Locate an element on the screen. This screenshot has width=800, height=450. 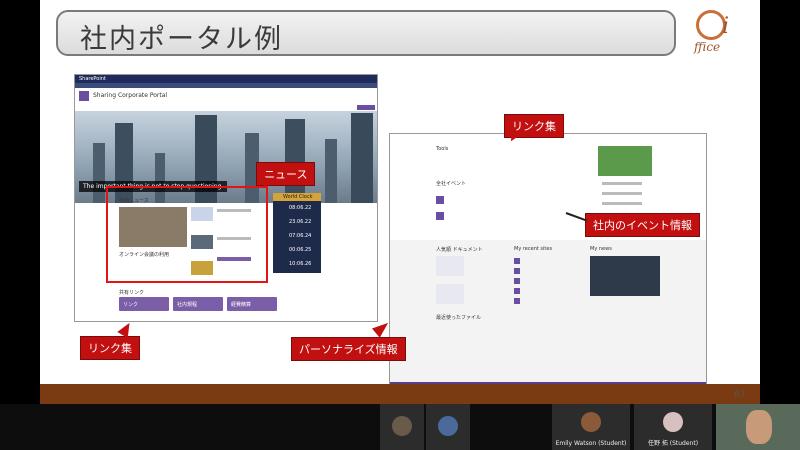
site-title: Sharing Corporate Portal is located at coordinates (130, 95).